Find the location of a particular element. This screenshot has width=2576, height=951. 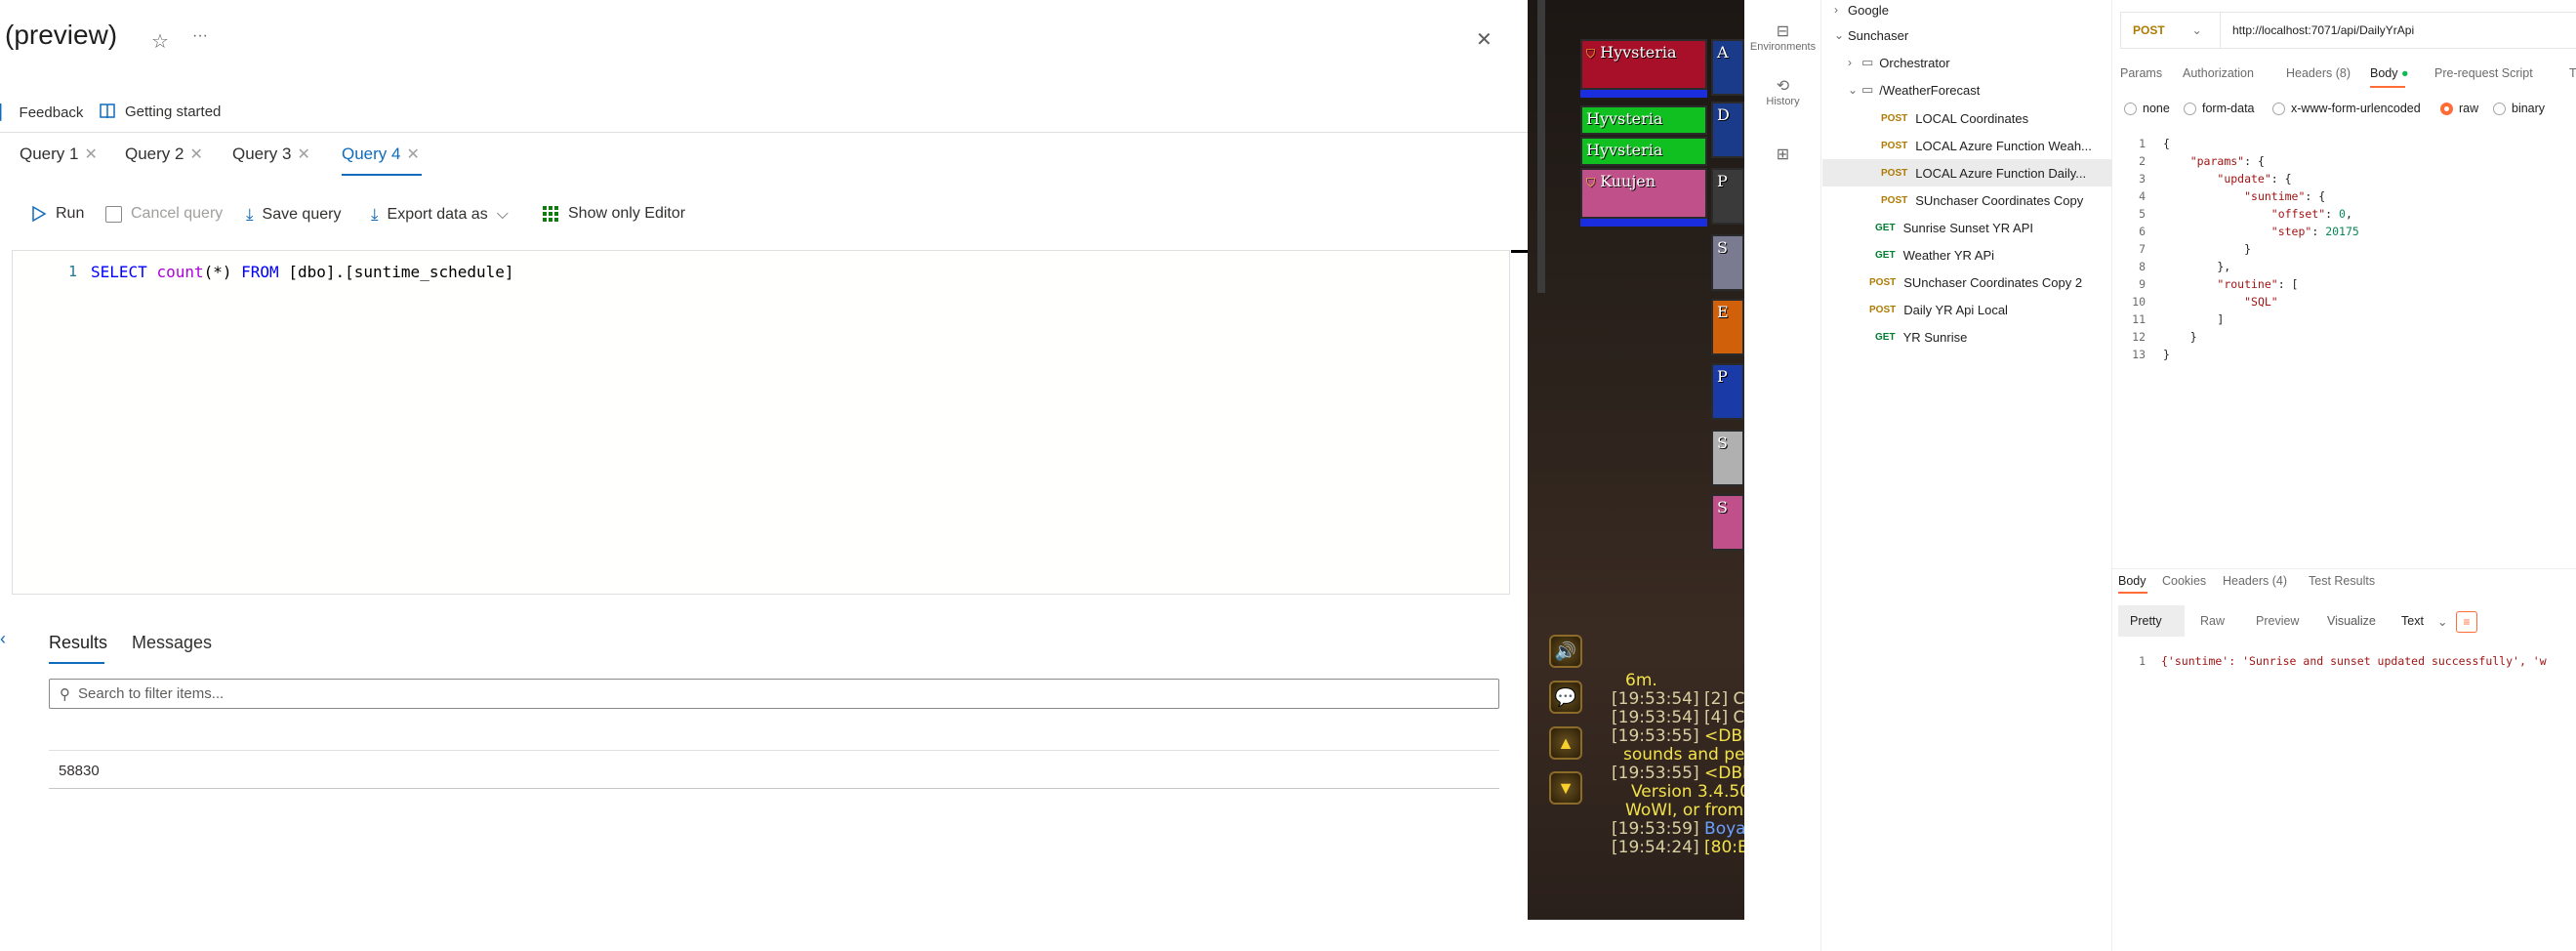

body-option-form-data: form-data is located at coordinates (2219, 108).